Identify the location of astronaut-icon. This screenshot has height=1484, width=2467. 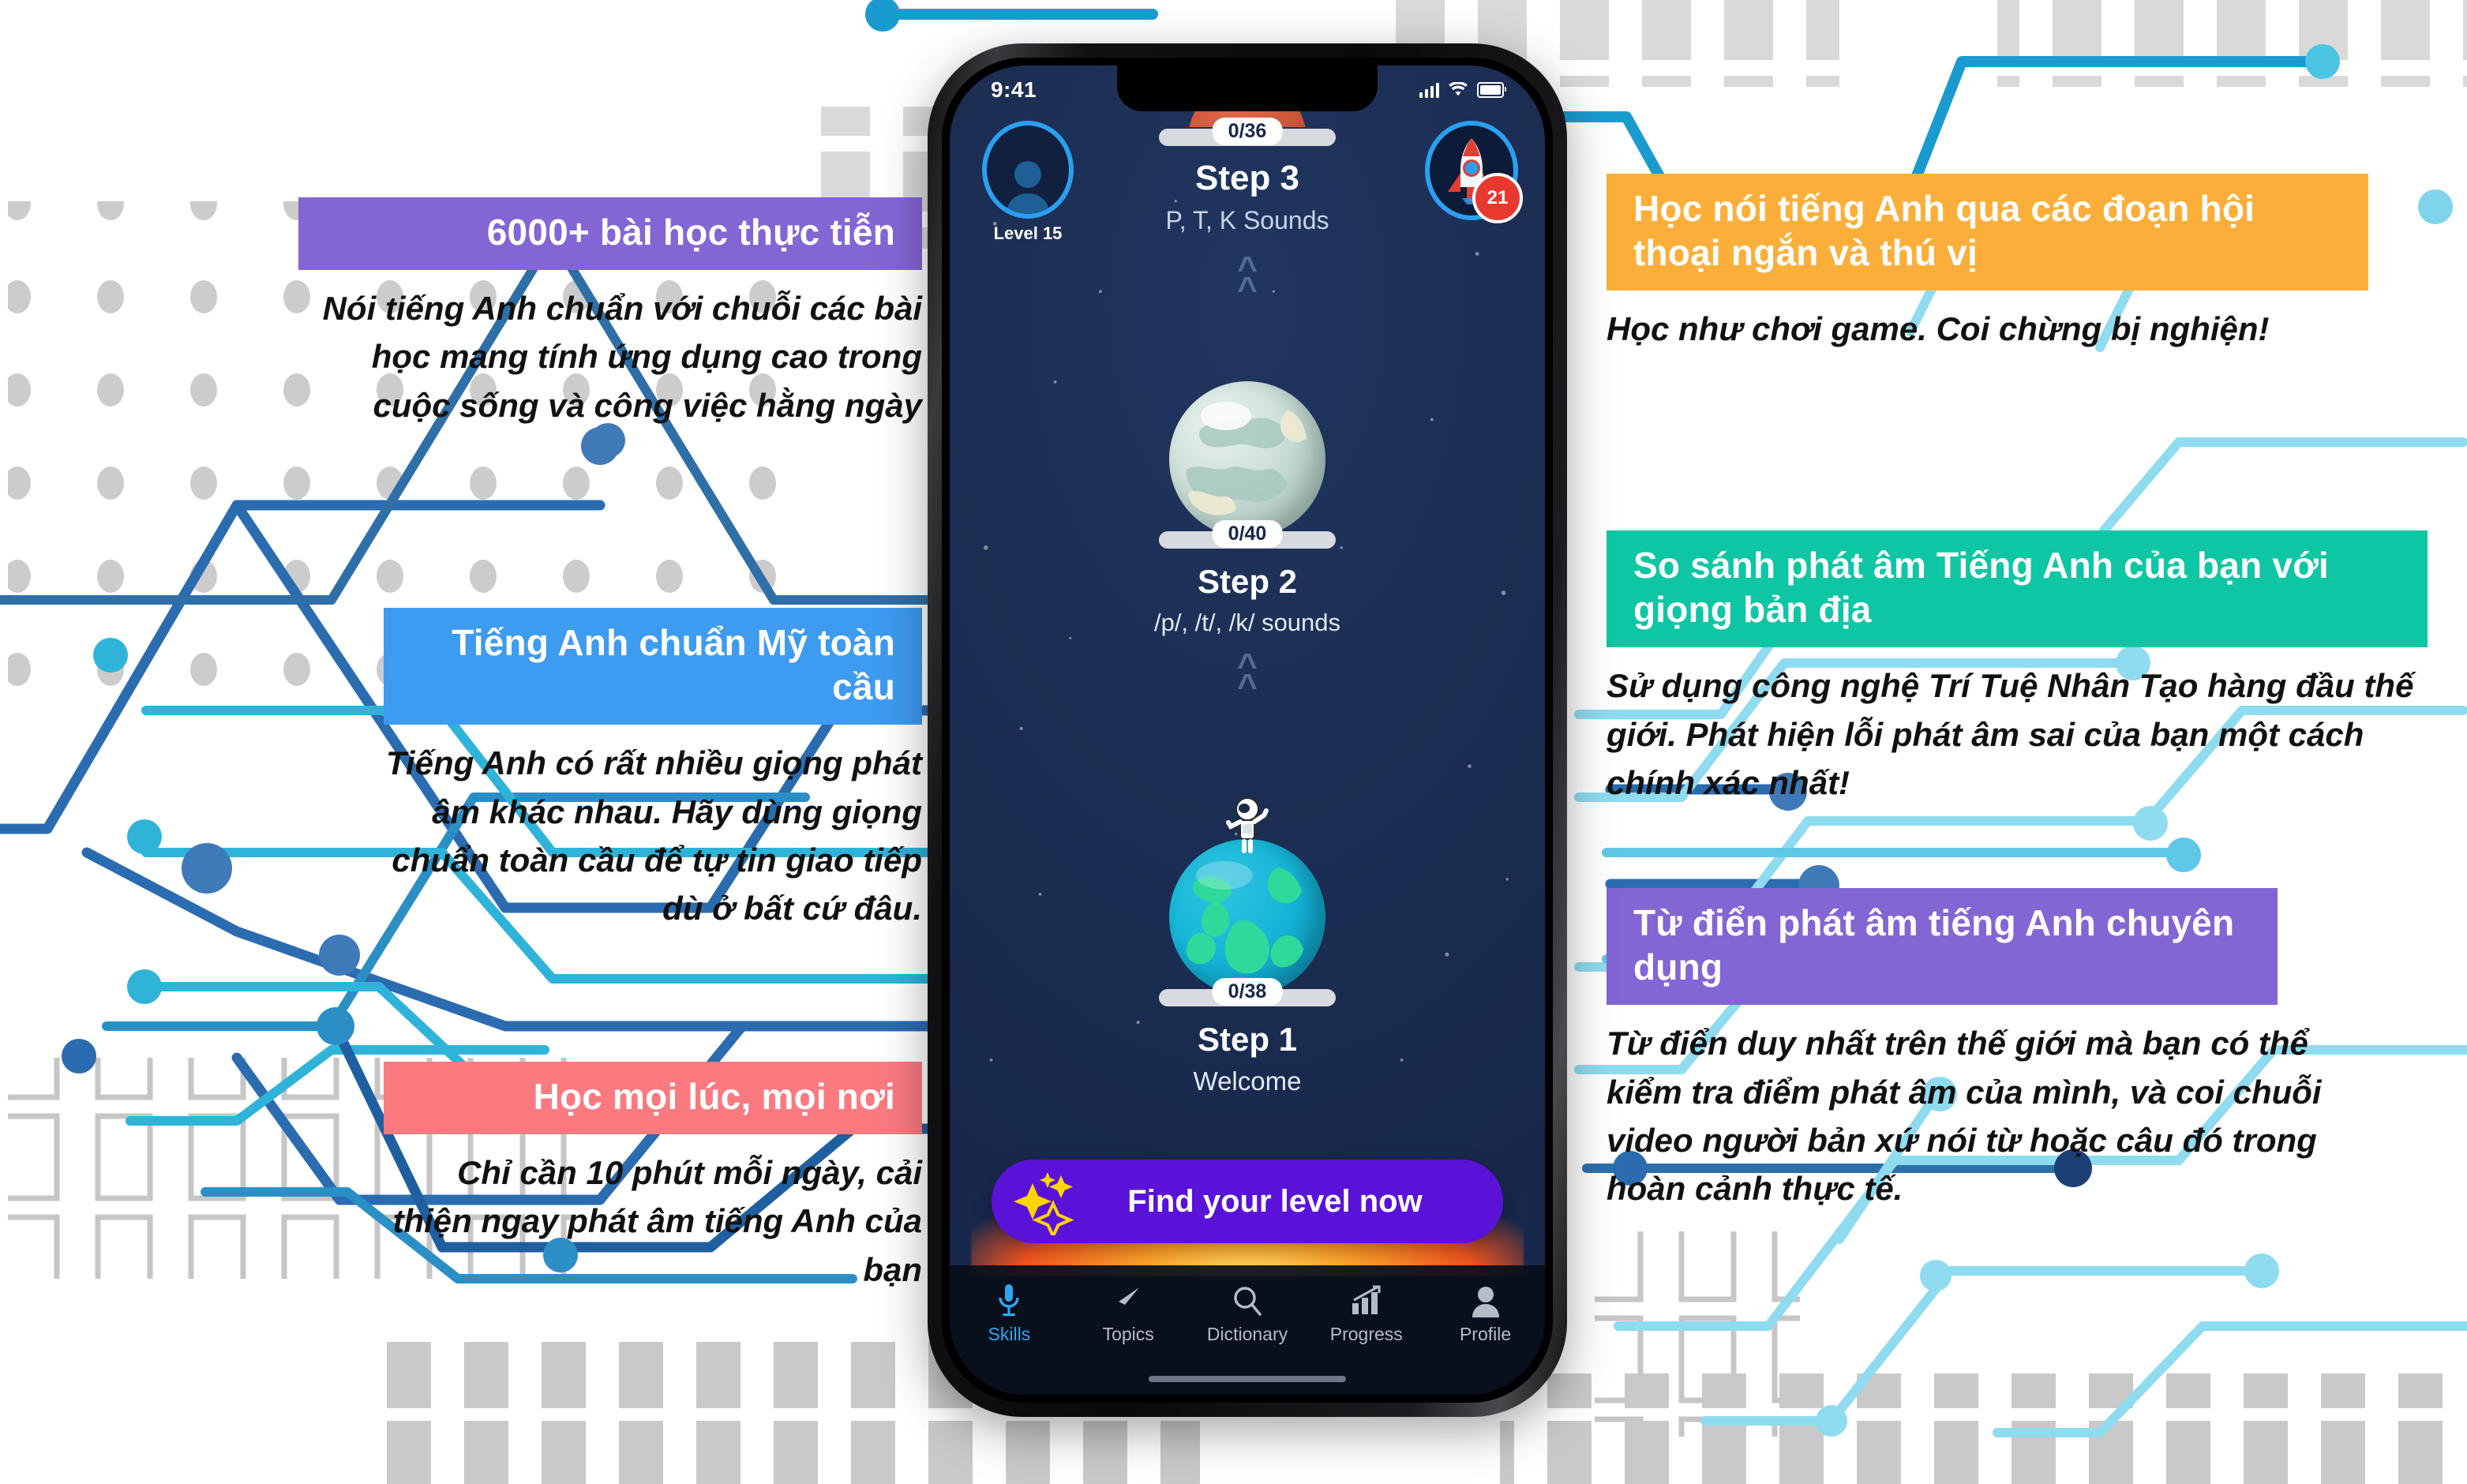
(1247, 825).